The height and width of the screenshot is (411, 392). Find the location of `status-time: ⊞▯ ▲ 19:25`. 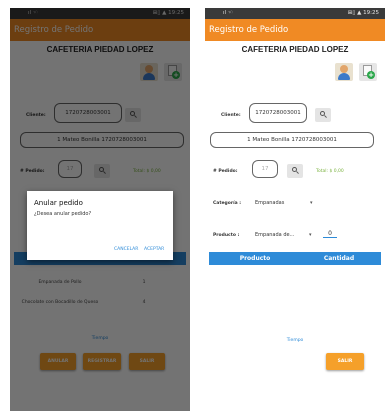

status-time: ⊞▯ ▲ 19:25 is located at coordinates (363, 13).